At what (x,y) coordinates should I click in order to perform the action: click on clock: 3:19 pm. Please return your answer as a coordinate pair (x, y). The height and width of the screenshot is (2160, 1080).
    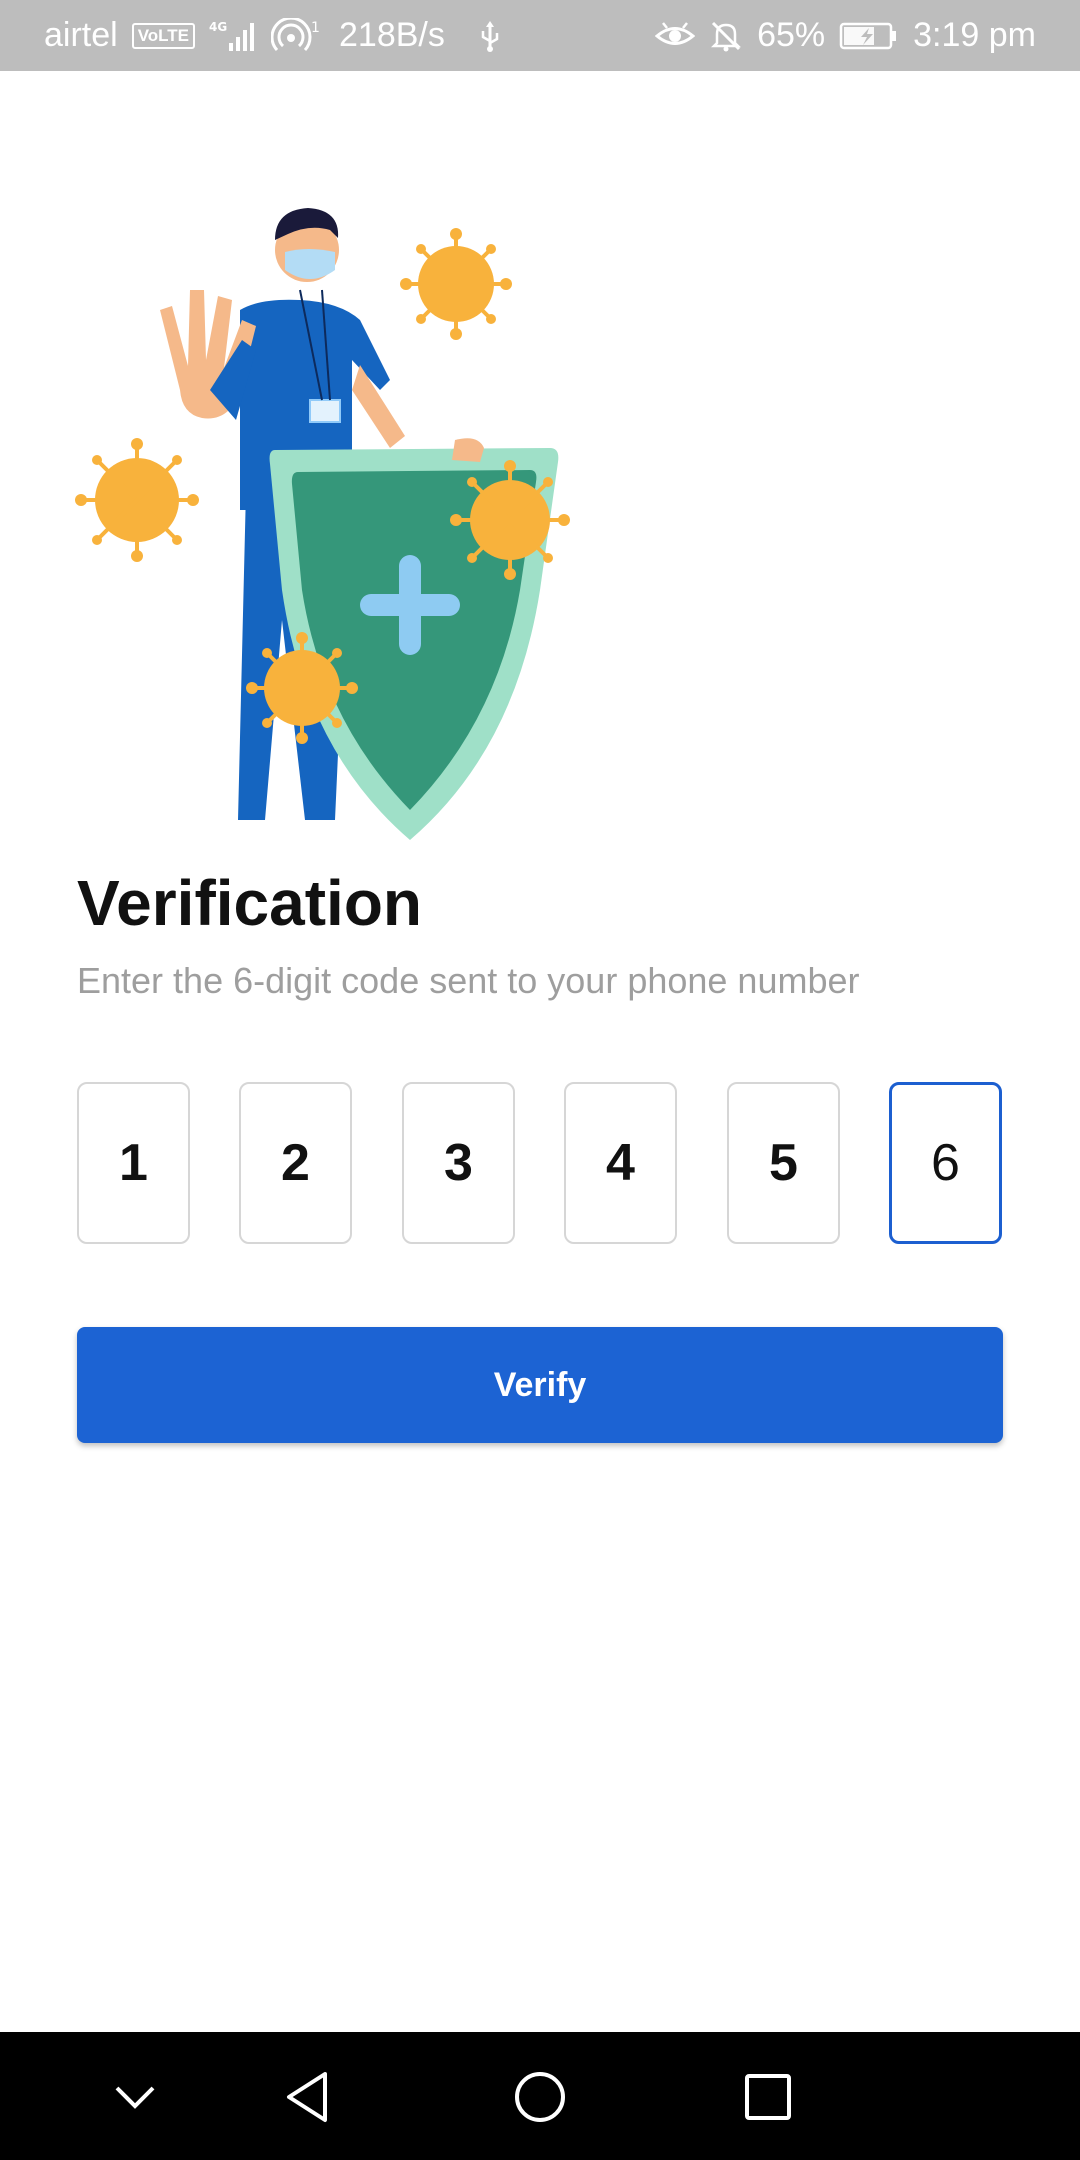
    Looking at the image, I should click on (974, 35).